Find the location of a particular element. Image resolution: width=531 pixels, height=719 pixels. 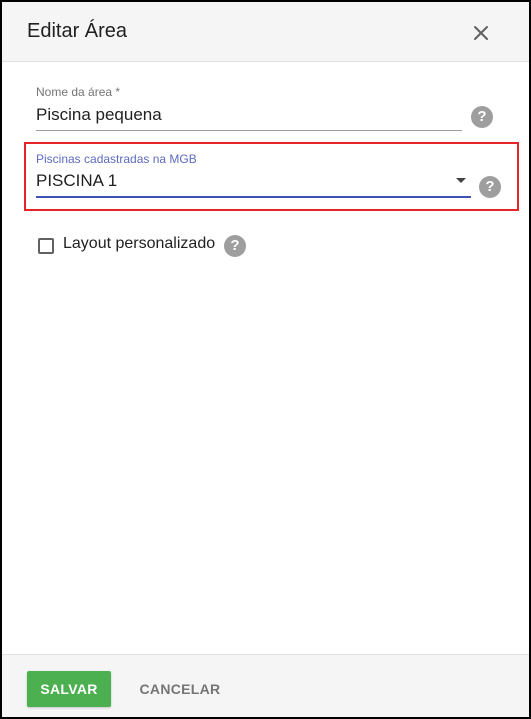

area-name-underline is located at coordinates (249, 130).